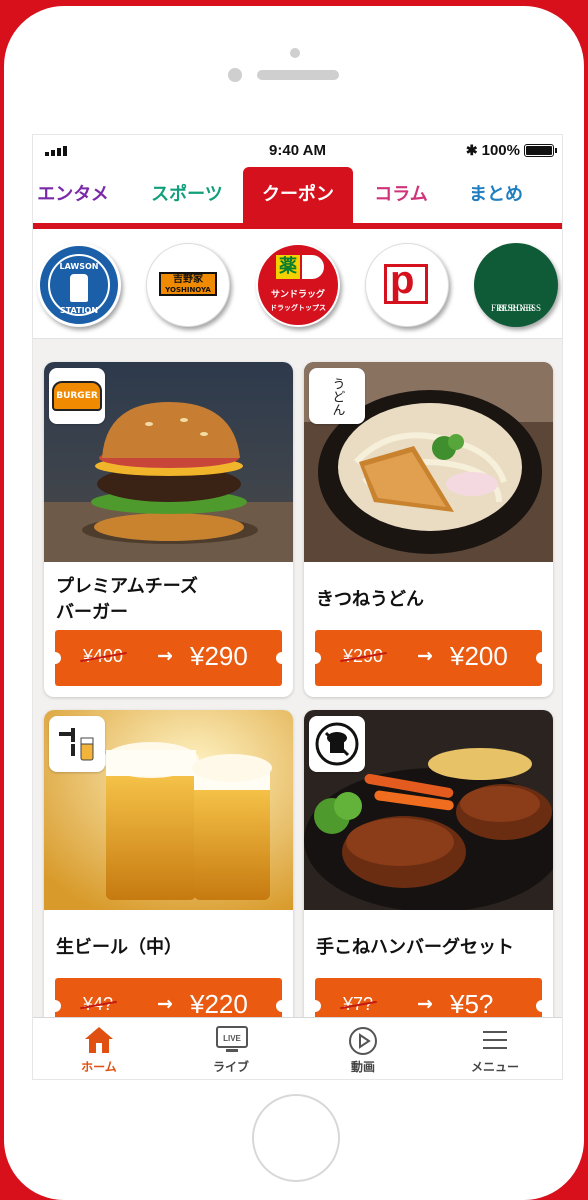 This screenshot has width=588, height=1200. Describe the element at coordinates (479, 656) in the screenshot. I see `new-price: ¥200` at that location.